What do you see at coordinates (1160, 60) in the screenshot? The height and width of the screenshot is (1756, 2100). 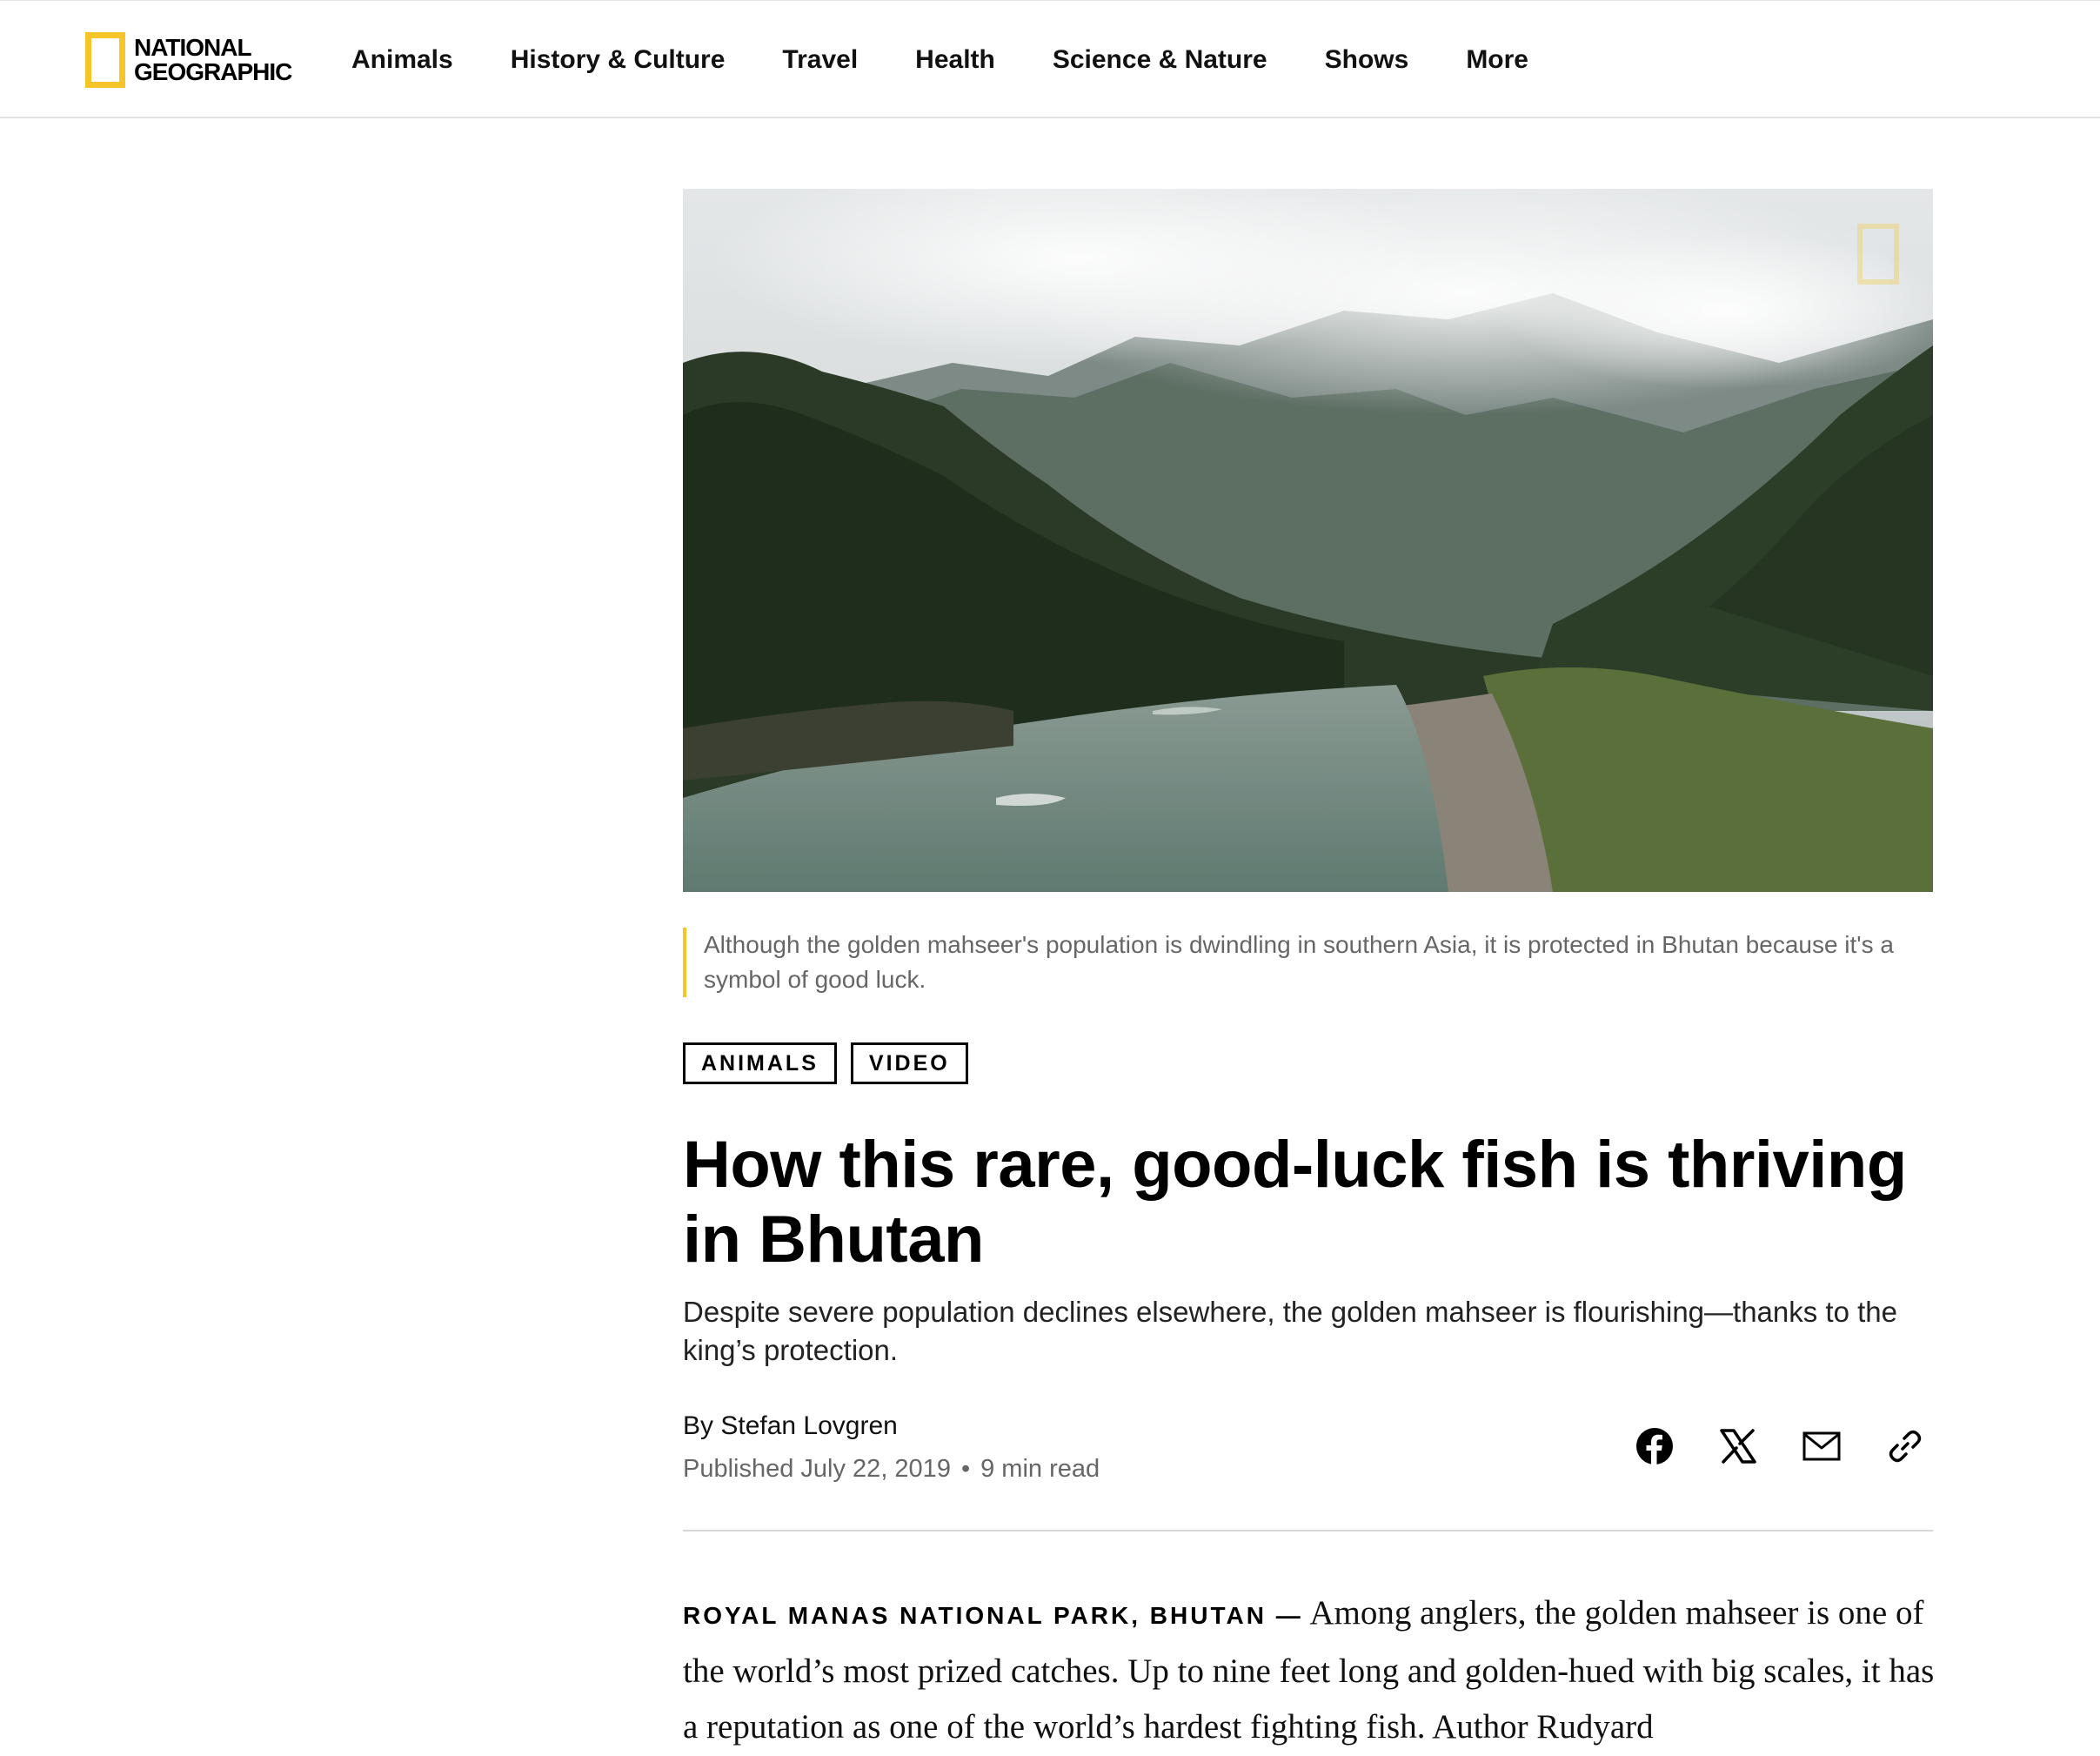 I see `nav-science-nature: Science & Nature` at bounding box center [1160, 60].